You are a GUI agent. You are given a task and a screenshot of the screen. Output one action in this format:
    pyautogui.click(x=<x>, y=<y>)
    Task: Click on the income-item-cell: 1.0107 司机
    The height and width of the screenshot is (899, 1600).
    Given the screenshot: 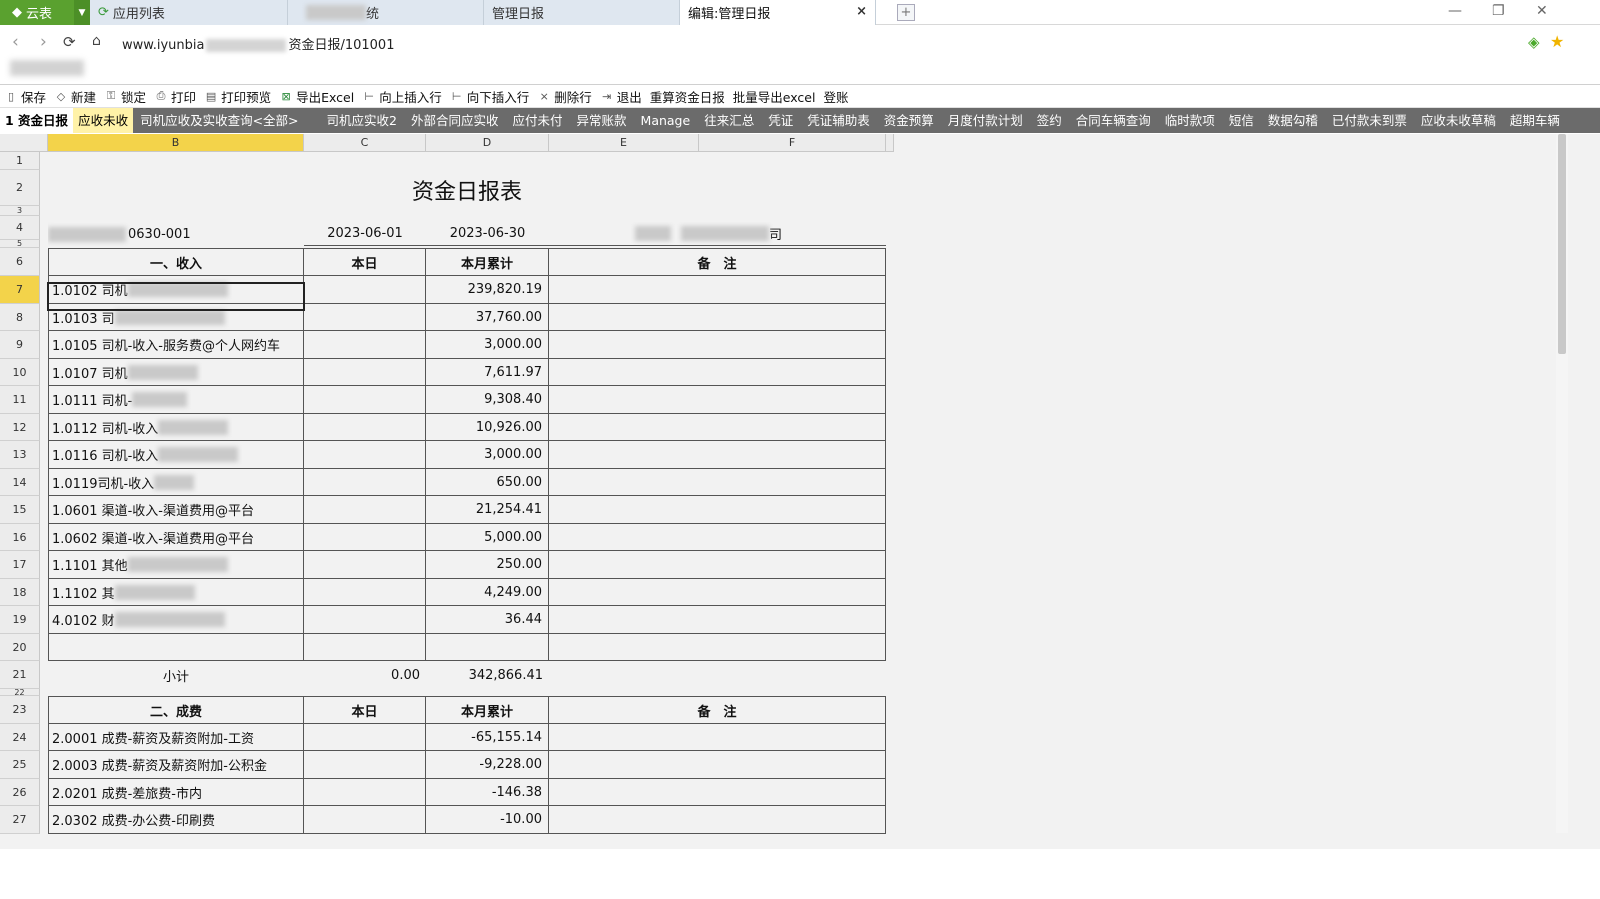 What is the action you would take?
    pyautogui.click(x=176, y=372)
    